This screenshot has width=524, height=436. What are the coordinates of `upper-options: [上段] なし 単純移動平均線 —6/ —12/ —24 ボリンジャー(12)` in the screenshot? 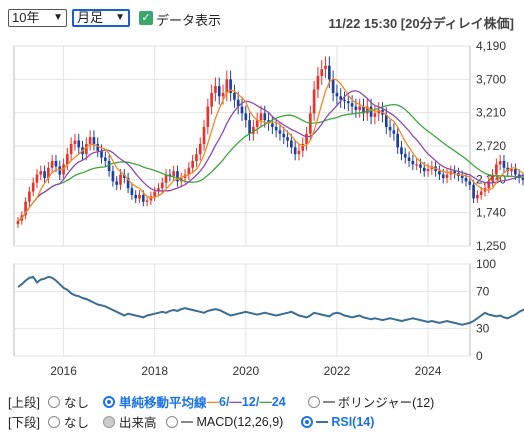 It's located at (221, 401).